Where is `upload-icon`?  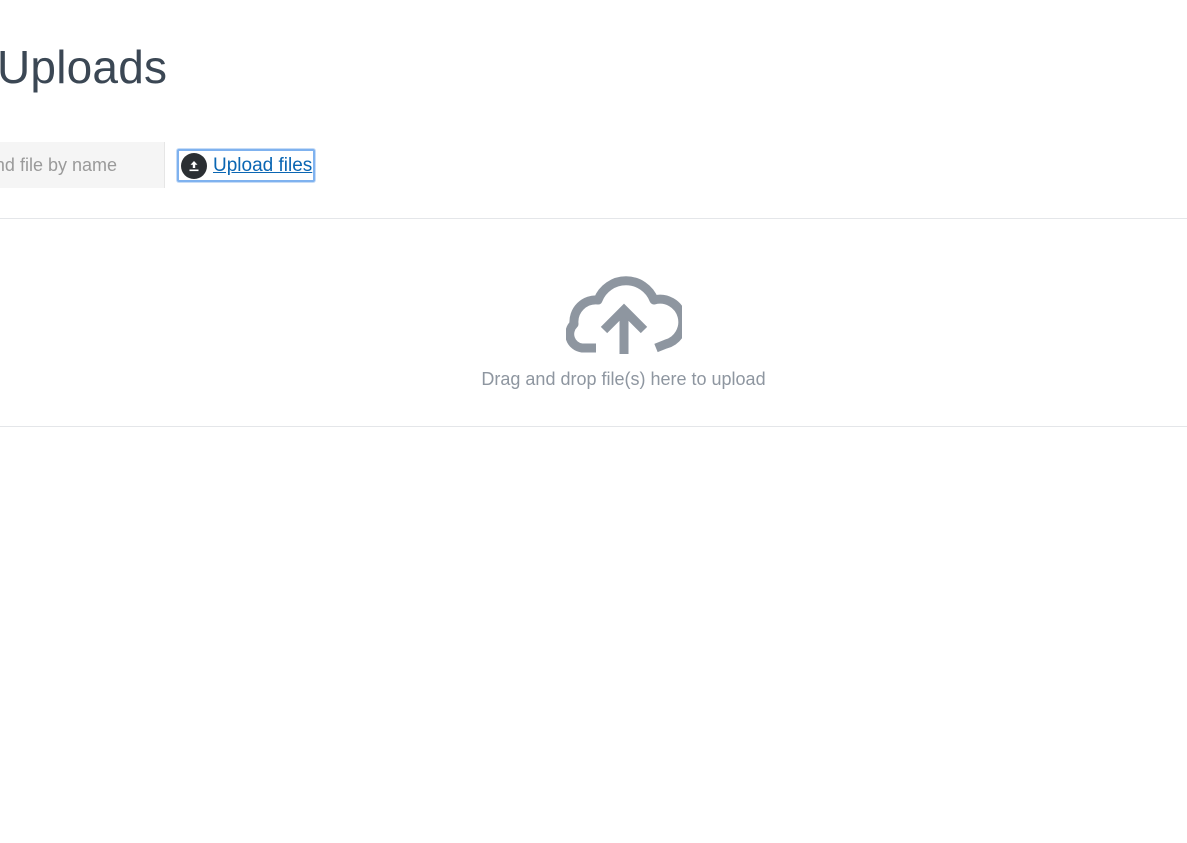 upload-icon is located at coordinates (194, 165).